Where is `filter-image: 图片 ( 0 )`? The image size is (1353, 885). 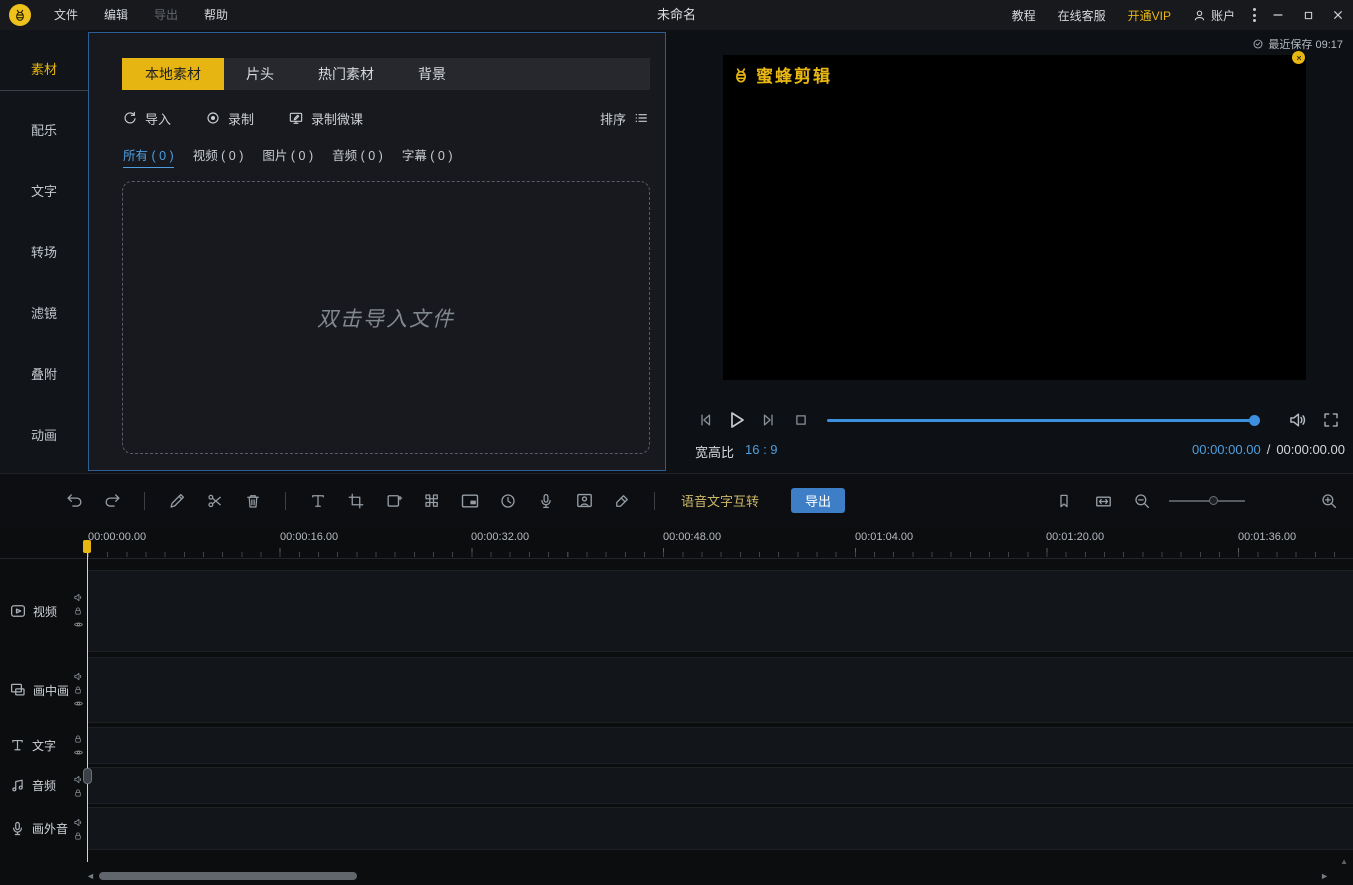
filter-image: 图片 ( 0 ) is located at coordinates (287, 156).